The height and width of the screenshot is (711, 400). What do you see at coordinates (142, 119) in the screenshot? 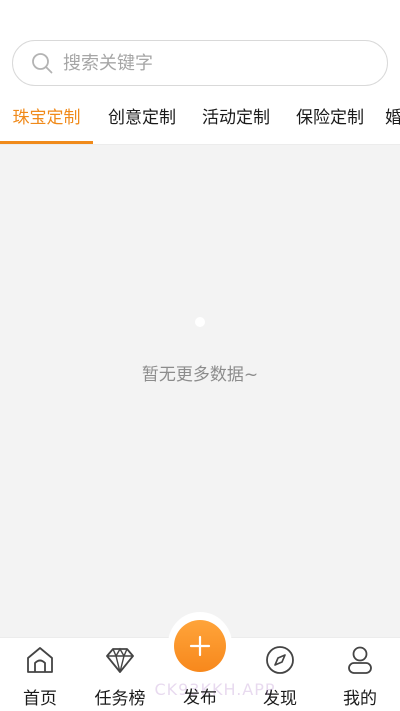
I see `tab-creative: 创意定制` at bounding box center [142, 119].